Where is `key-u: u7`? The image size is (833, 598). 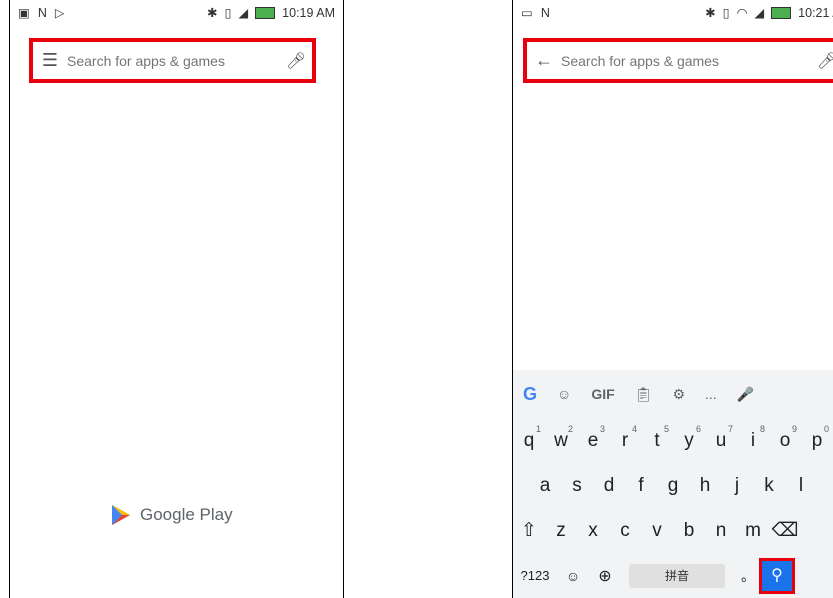 key-u: u7 is located at coordinates (721, 438).